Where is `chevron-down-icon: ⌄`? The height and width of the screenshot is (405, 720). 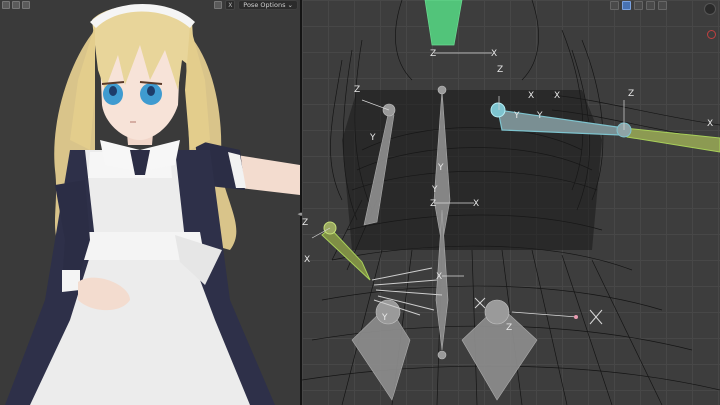
chevron-down-icon: ⌄ is located at coordinates (290, 5).